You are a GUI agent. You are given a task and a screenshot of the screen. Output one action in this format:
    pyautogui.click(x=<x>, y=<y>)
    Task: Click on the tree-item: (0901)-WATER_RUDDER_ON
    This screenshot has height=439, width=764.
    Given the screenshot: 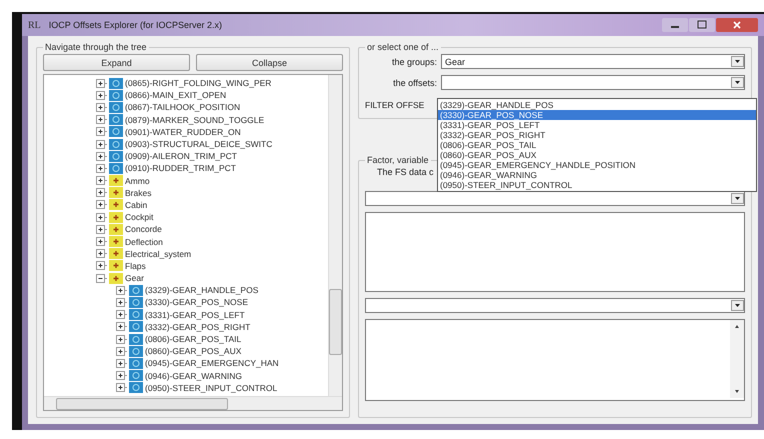 What is the action you would take?
    pyautogui.click(x=183, y=131)
    